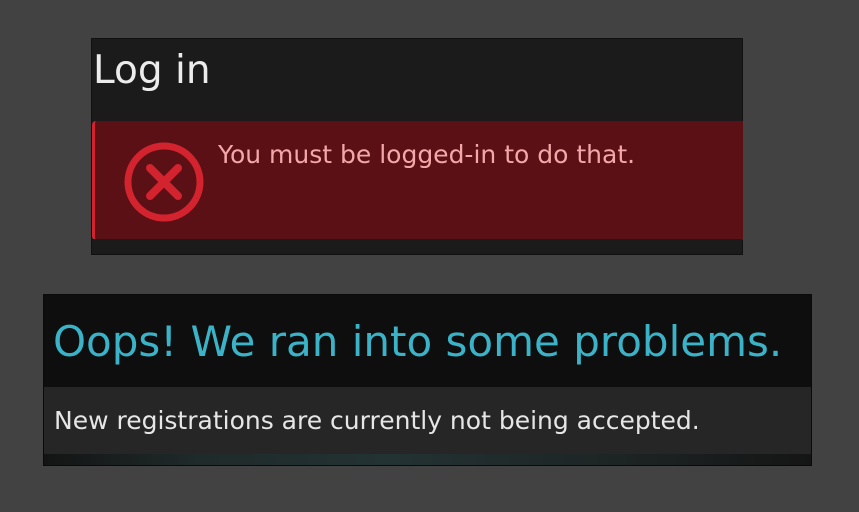 The height and width of the screenshot is (512, 859). Describe the element at coordinates (417, 246) in the screenshot. I see `login-panel-footer` at that location.